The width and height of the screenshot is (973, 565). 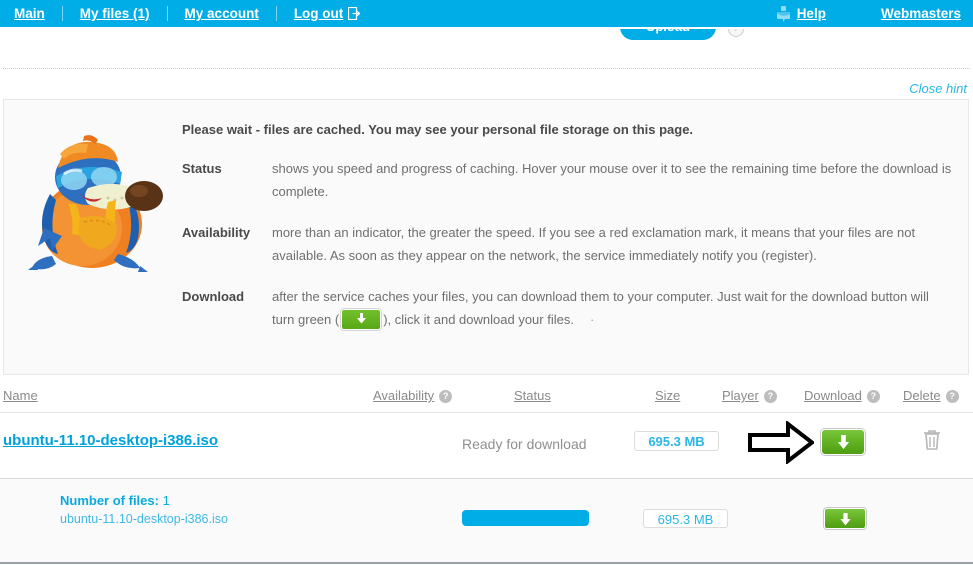 I want to click on mascot-mole-icon, so click(x=97, y=204).